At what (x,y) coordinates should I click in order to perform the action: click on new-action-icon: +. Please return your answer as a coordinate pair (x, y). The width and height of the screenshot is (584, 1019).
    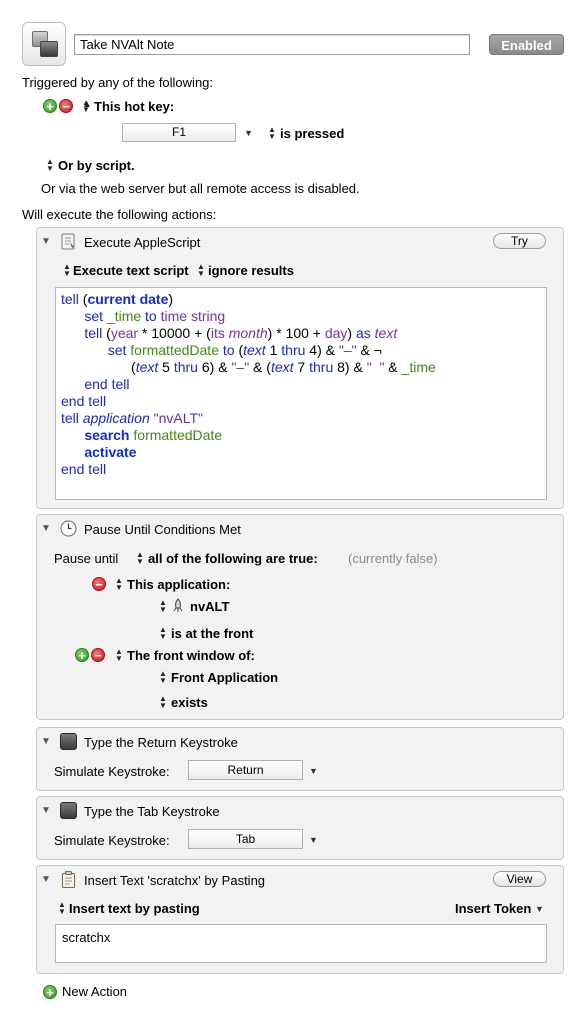
    Looking at the image, I should click on (50, 992).